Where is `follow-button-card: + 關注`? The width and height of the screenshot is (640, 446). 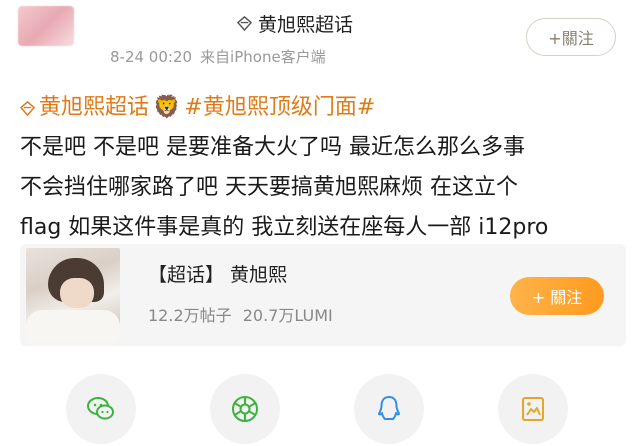
follow-button-card: + 關注 is located at coordinates (557, 296).